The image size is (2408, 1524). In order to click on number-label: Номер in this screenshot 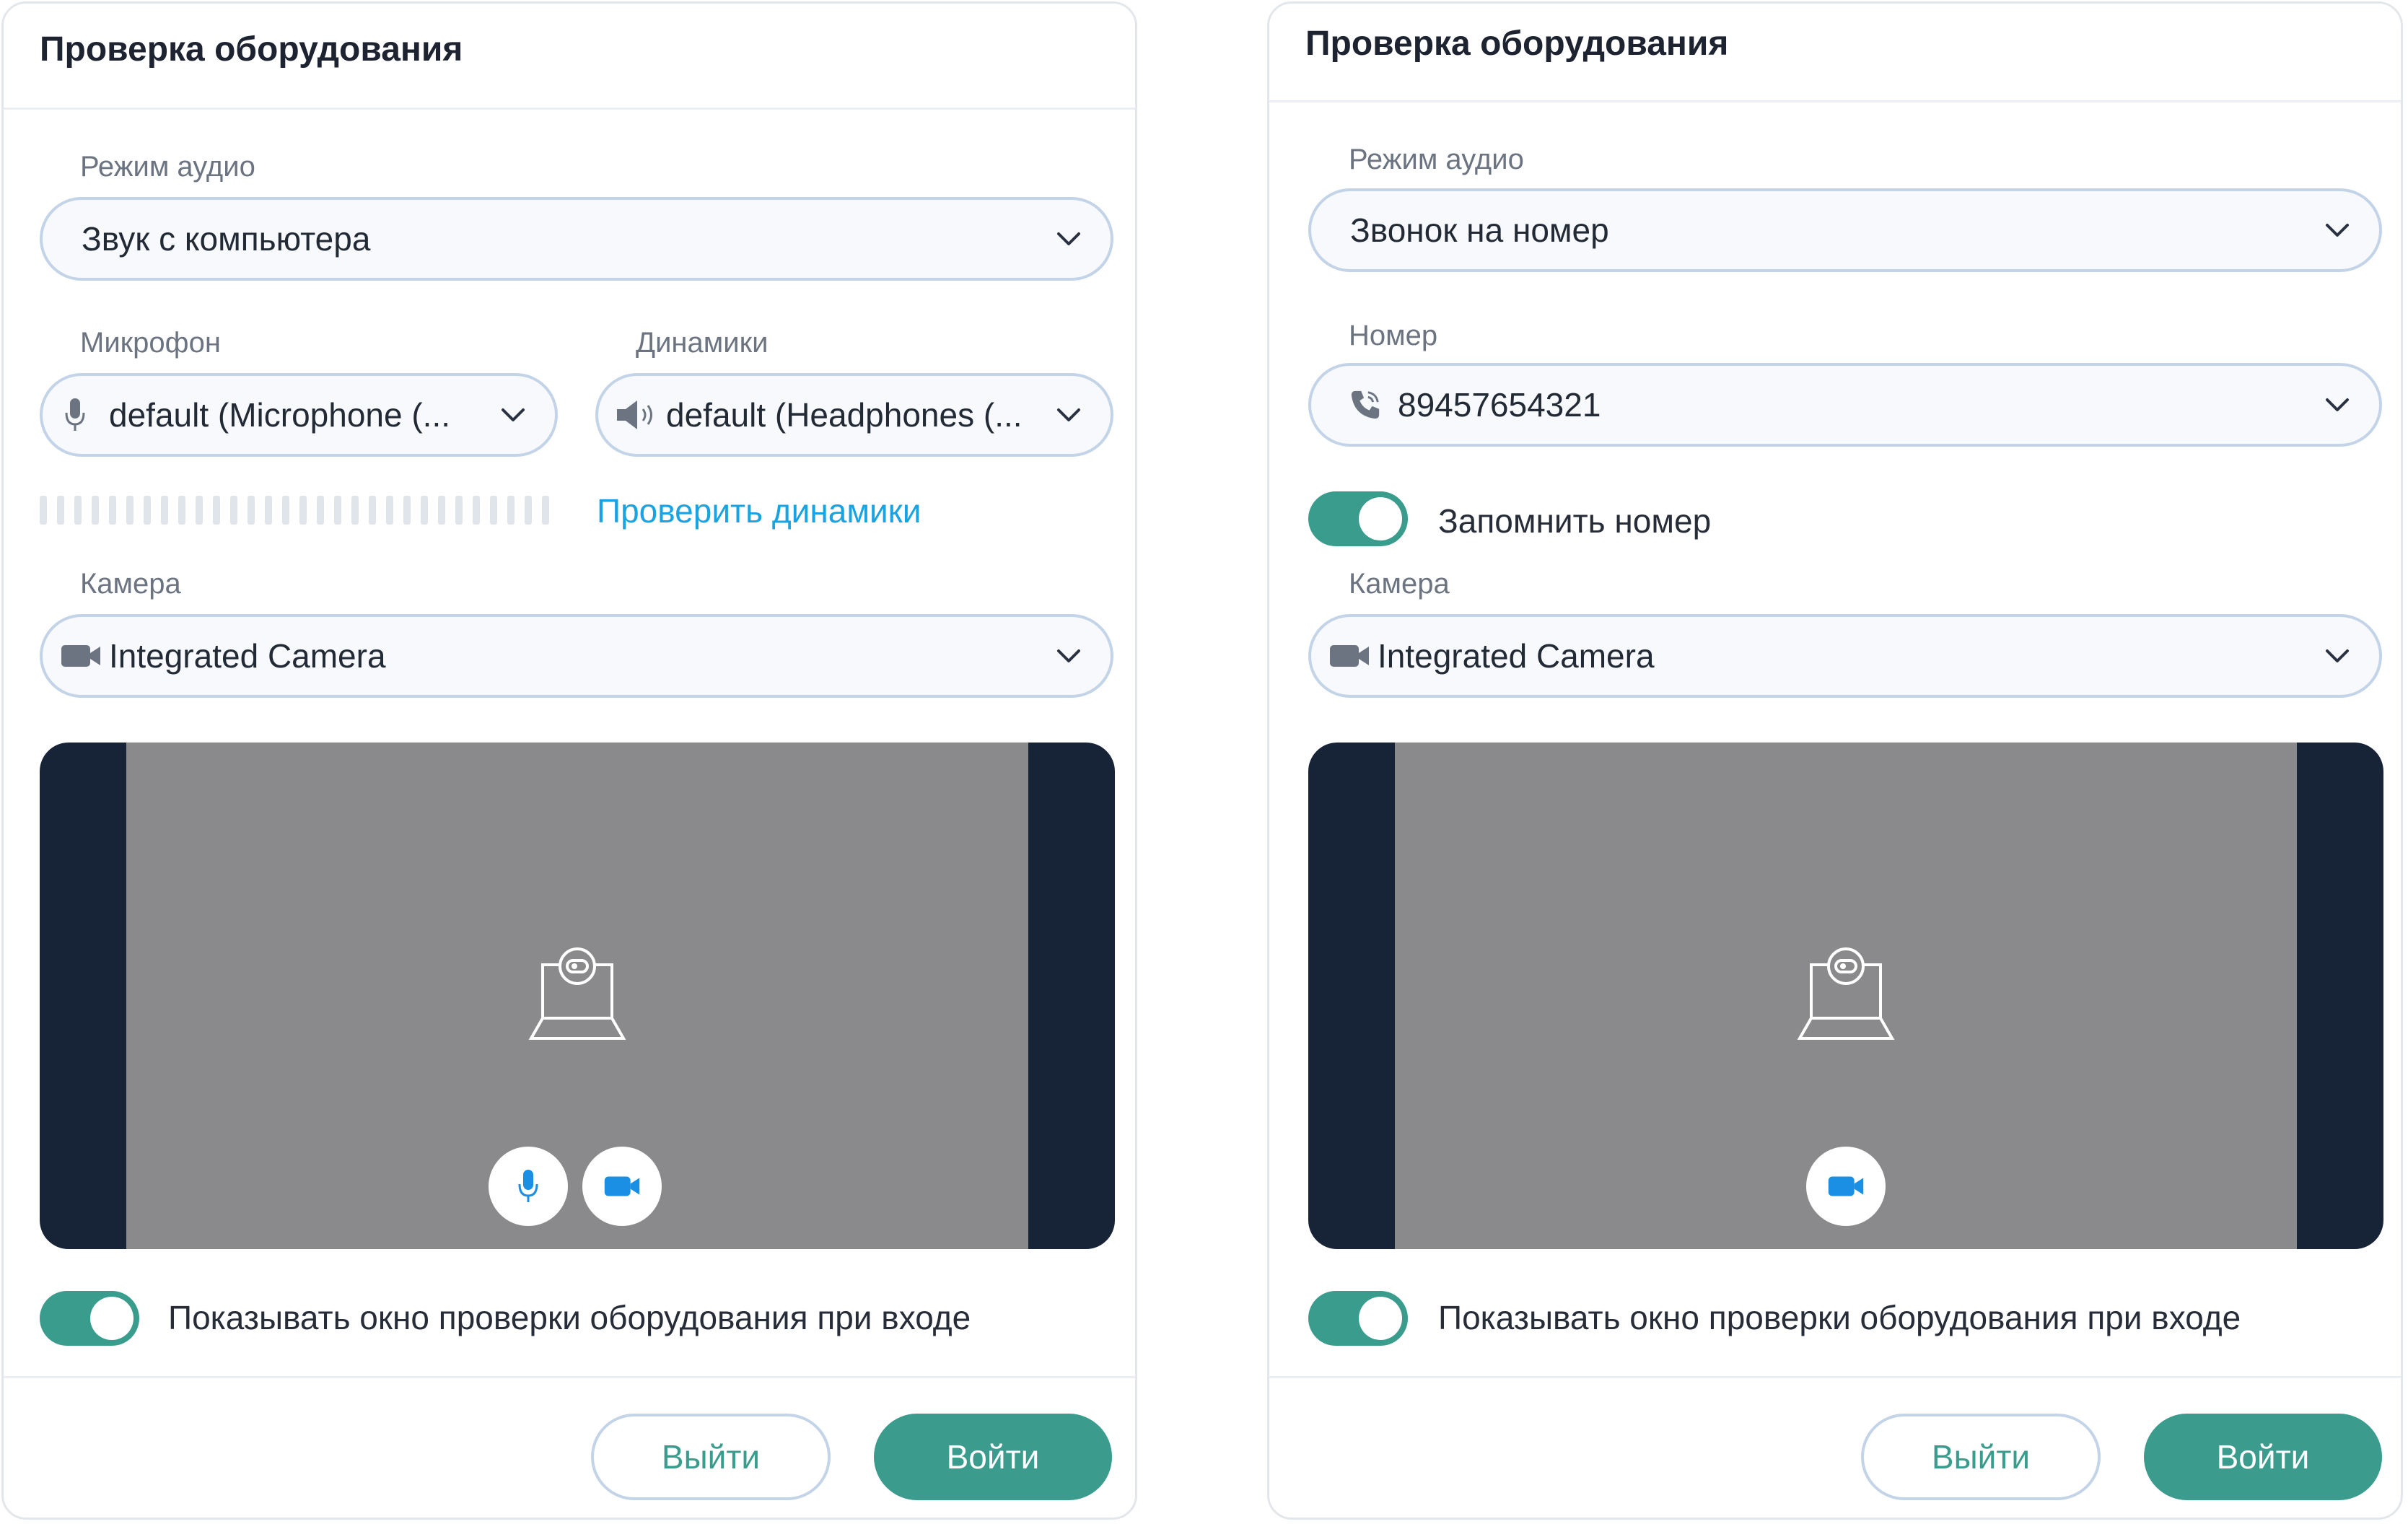, I will do `click(1393, 335)`.